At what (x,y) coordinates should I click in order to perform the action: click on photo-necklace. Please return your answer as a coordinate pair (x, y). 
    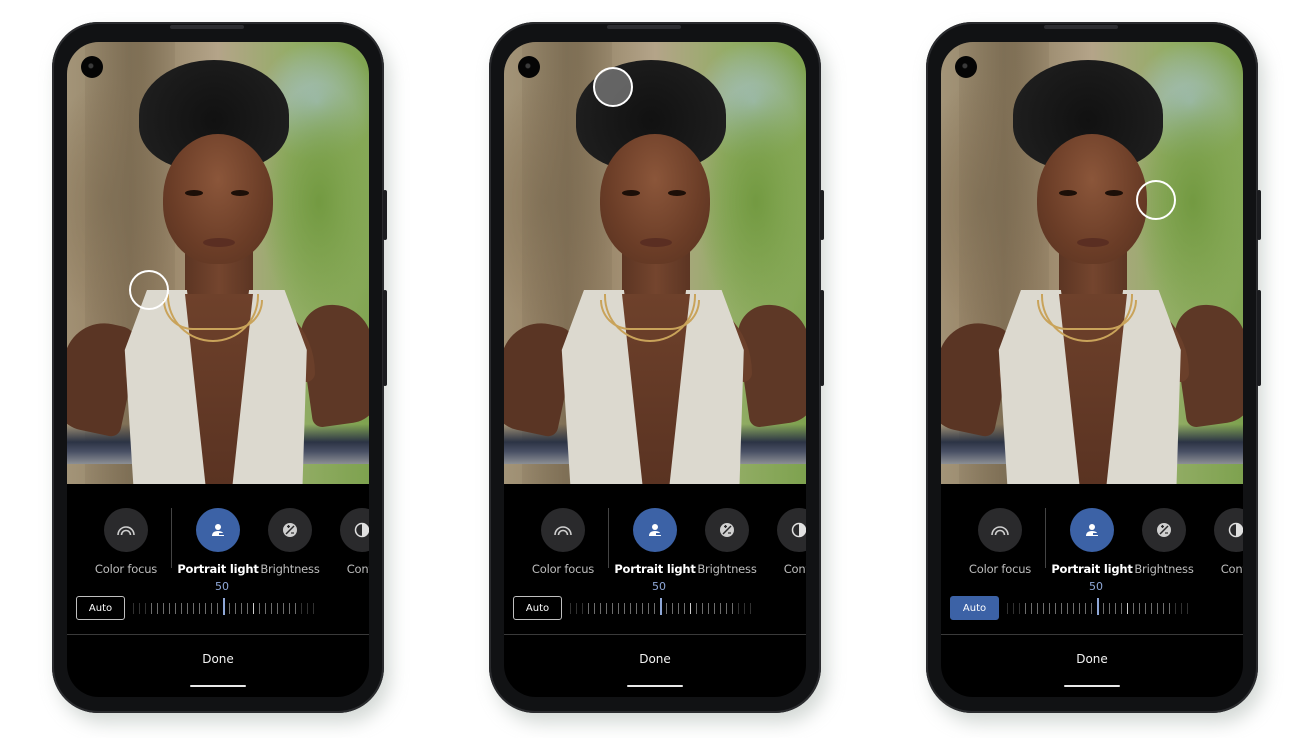
    Looking at the image, I should click on (1087, 315).